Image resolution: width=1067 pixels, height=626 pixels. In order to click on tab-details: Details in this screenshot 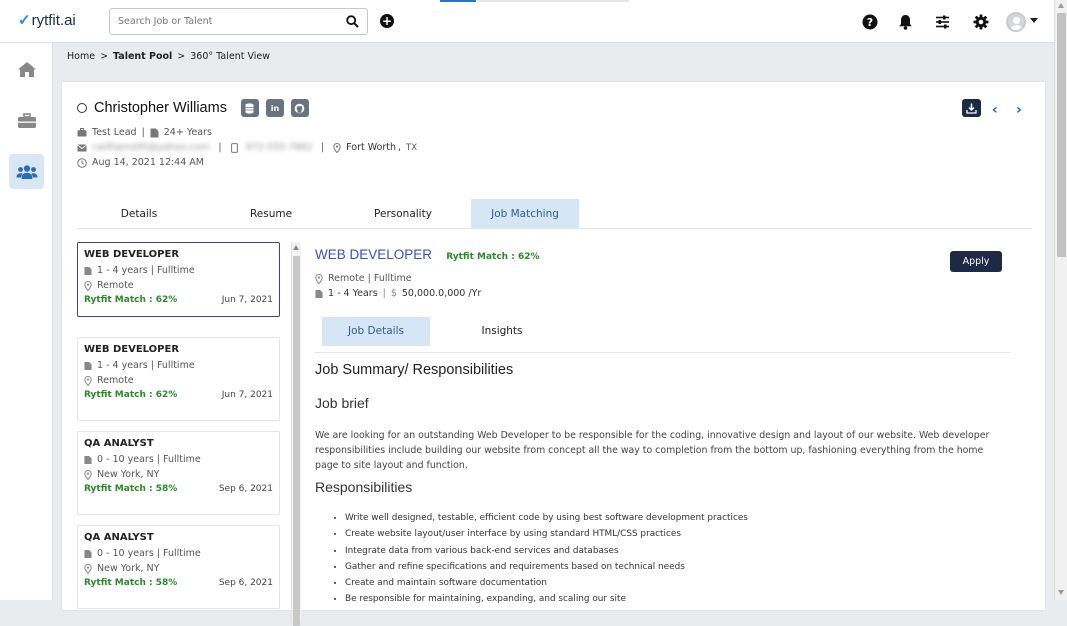, I will do `click(139, 213)`.